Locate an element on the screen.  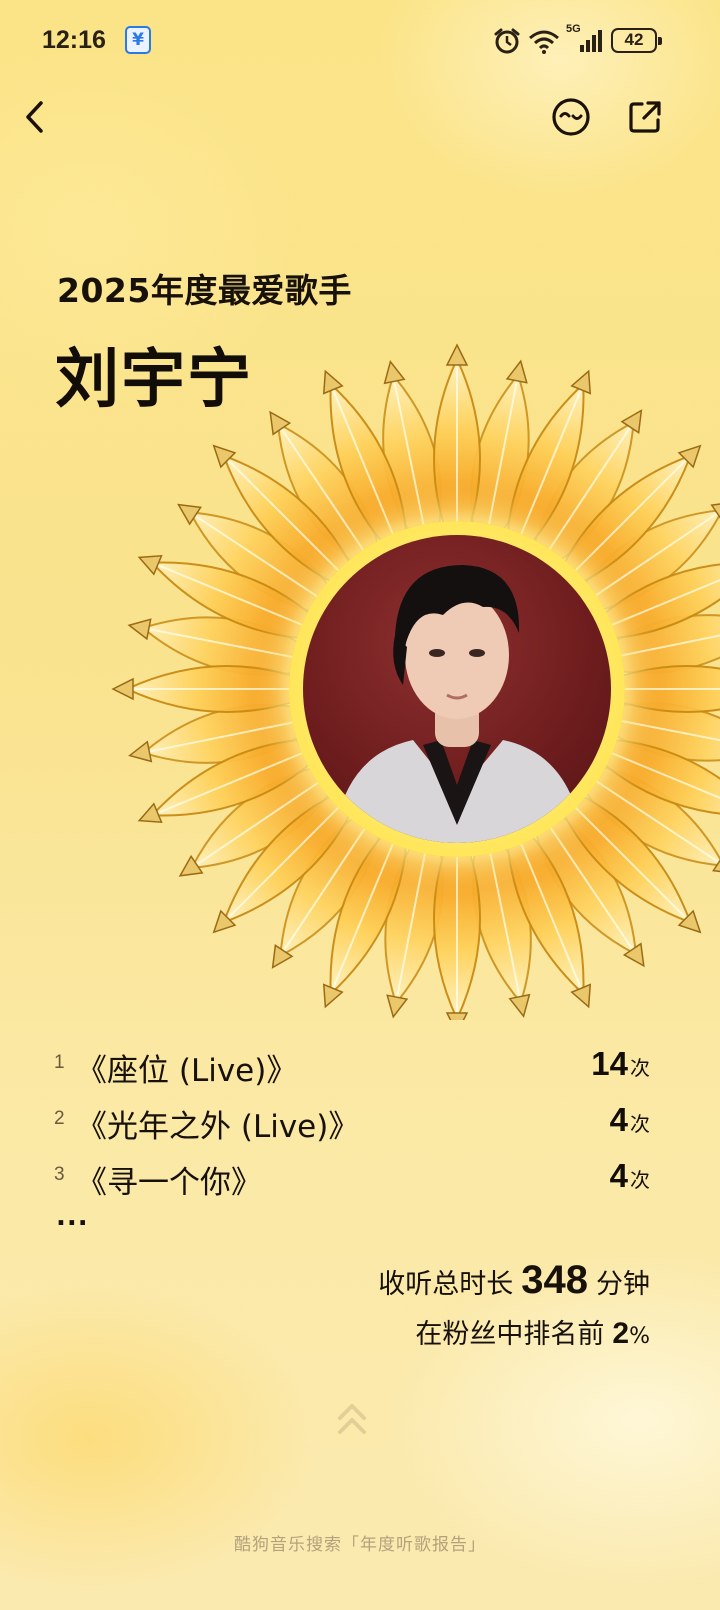
wifi-icon is located at coordinates (544, 42).